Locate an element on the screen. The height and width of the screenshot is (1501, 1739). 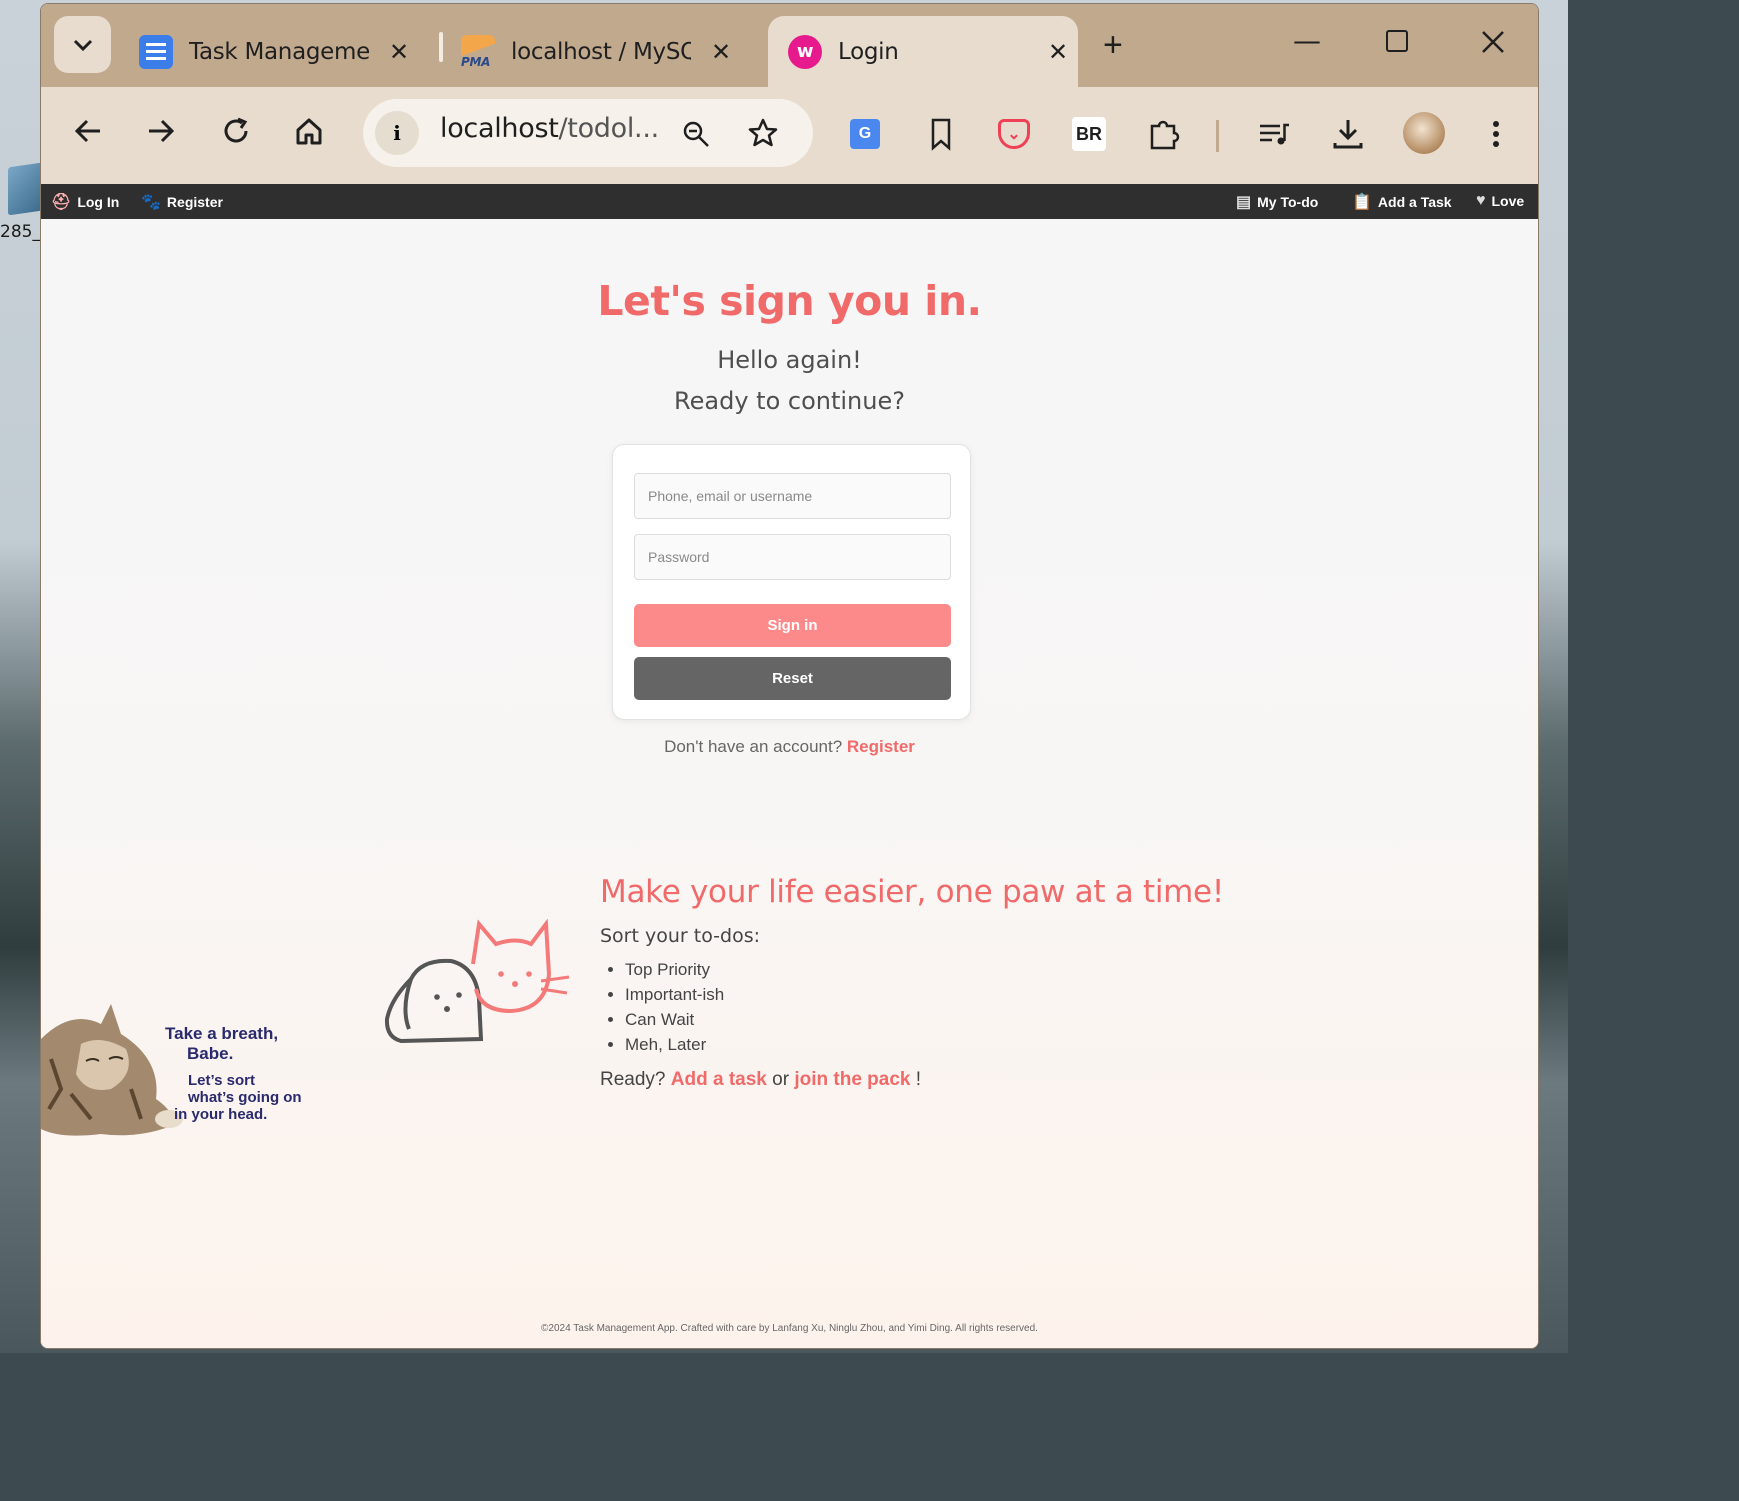
subtitle-ready: Ready to continue? is located at coordinates (789, 401).